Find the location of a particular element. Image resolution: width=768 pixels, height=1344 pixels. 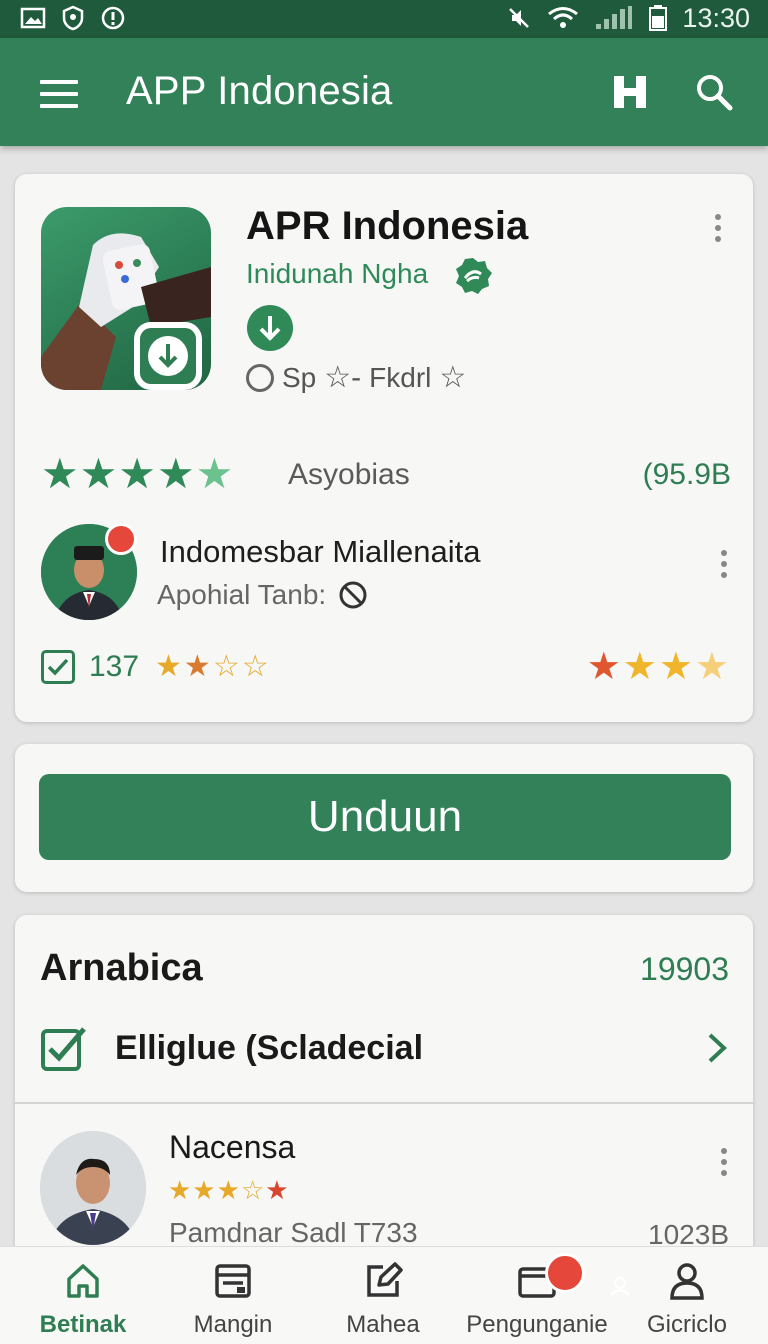

profile-icon is located at coordinates (687, 1281).